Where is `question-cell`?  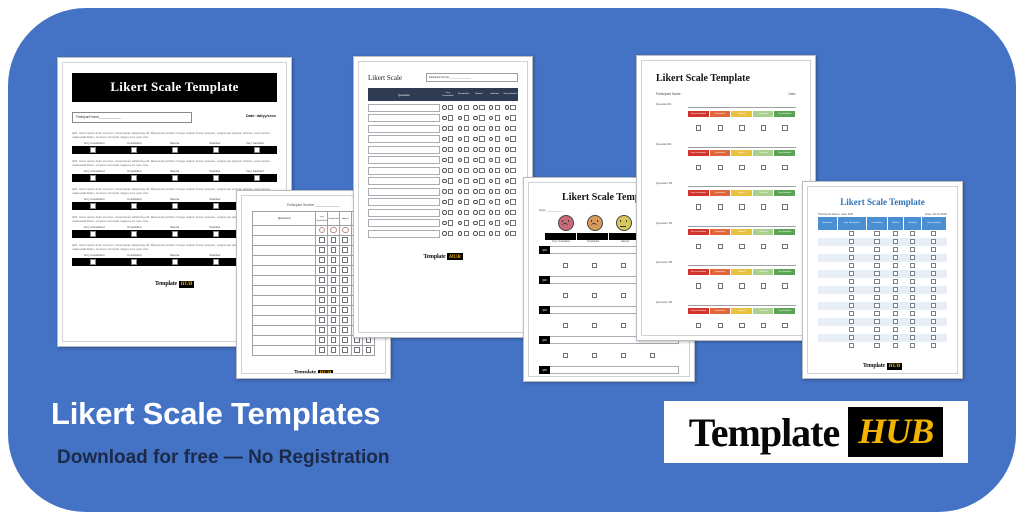
question-cell is located at coordinates (828, 242).